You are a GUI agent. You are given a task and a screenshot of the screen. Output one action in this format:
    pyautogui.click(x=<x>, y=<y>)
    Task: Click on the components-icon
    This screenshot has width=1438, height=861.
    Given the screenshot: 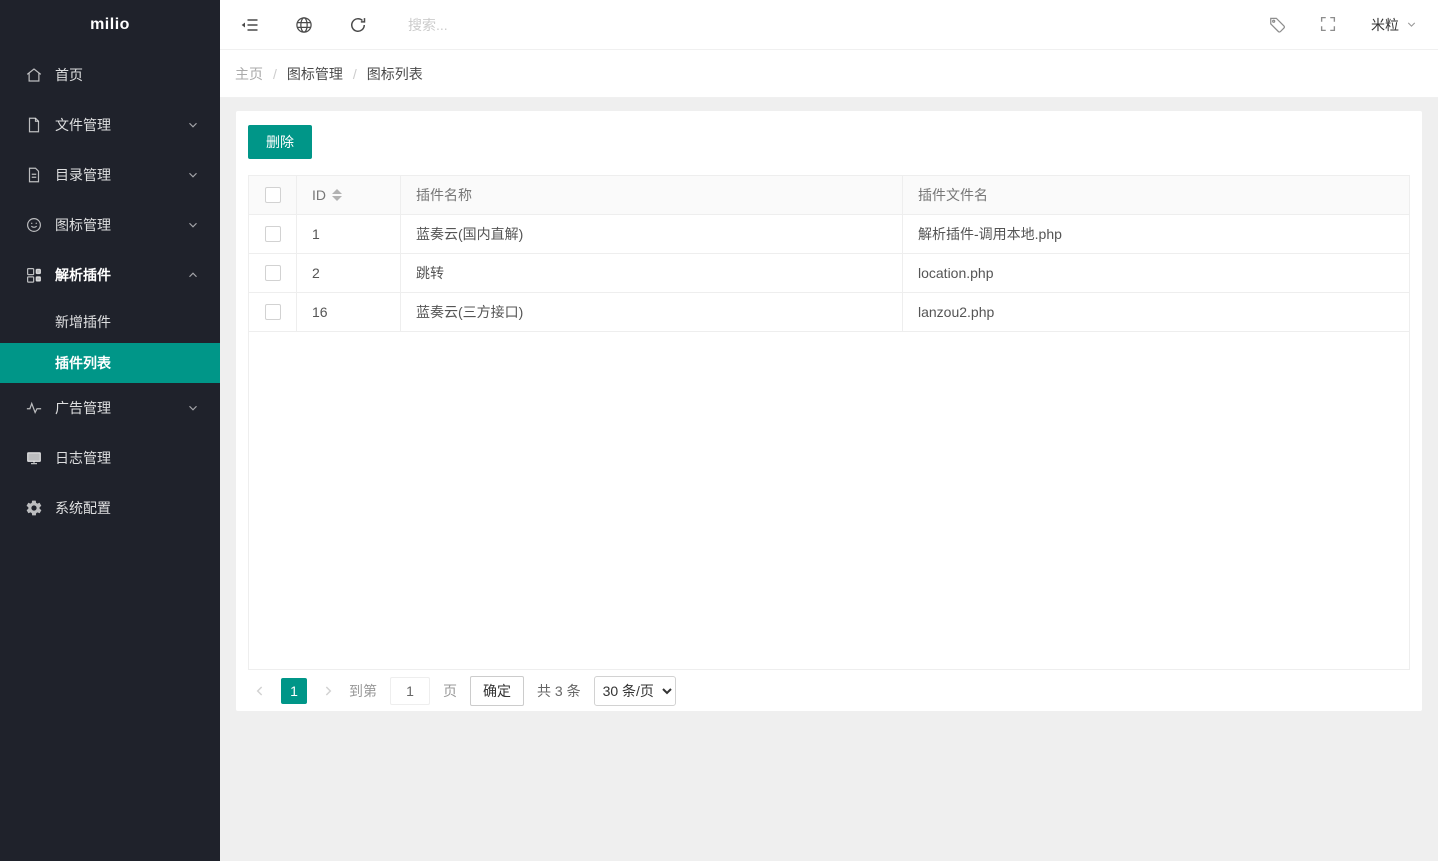 What is the action you would take?
    pyautogui.click(x=34, y=275)
    